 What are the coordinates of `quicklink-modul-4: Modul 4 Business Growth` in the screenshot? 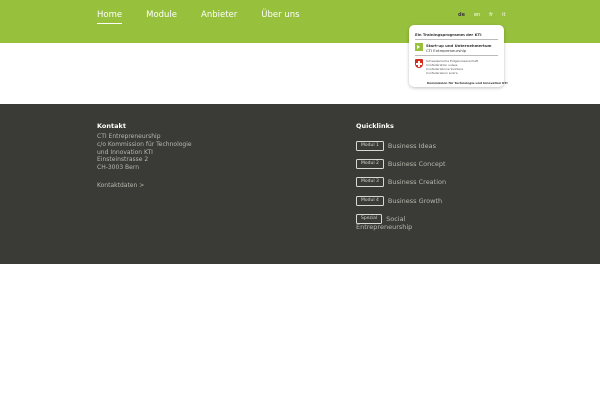 It's located at (399, 201).